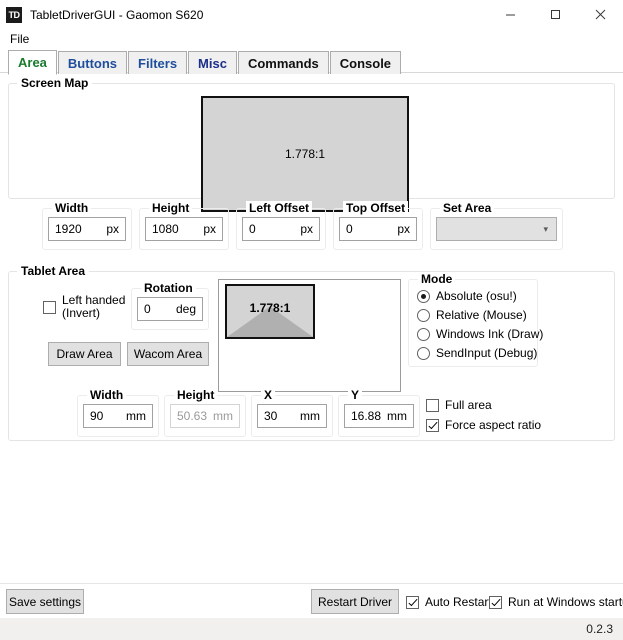  Describe the element at coordinates (565, 602) in the screenshot. I see `run-at-startup-label: Run at Windows startup` at that location.